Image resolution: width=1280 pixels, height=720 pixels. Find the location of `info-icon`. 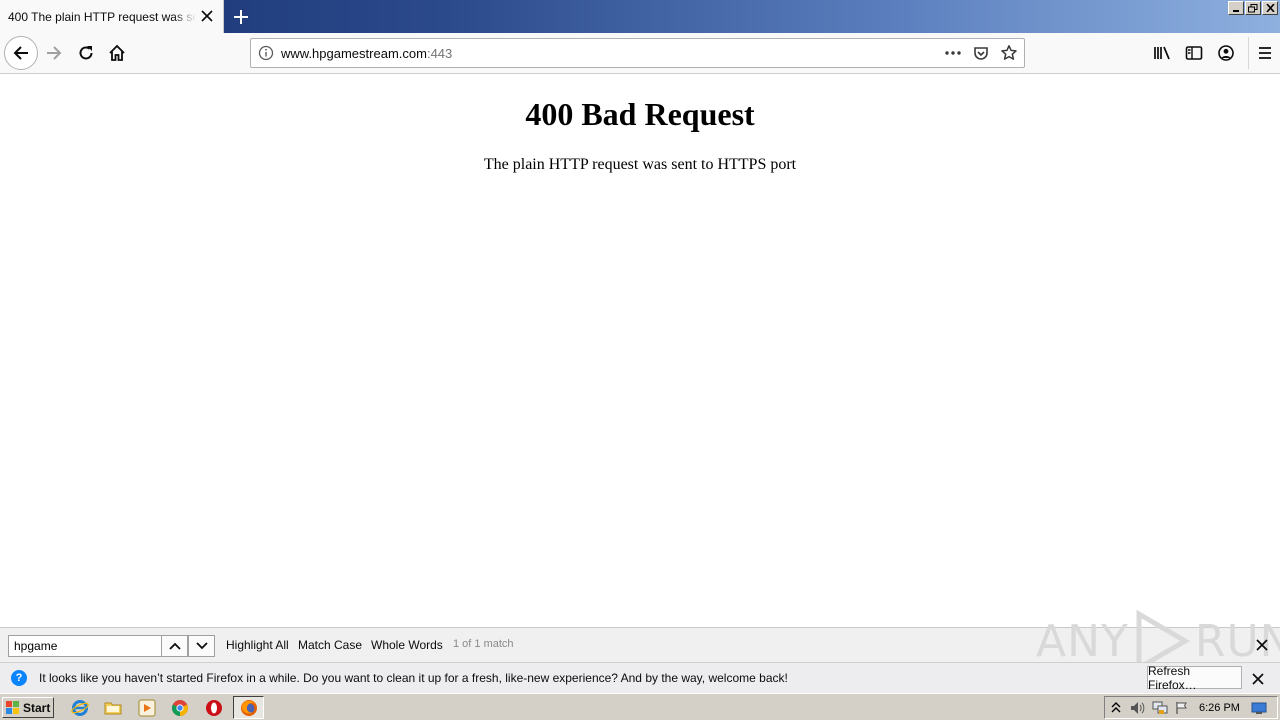

info-icon is located at coordinates (266, 53).